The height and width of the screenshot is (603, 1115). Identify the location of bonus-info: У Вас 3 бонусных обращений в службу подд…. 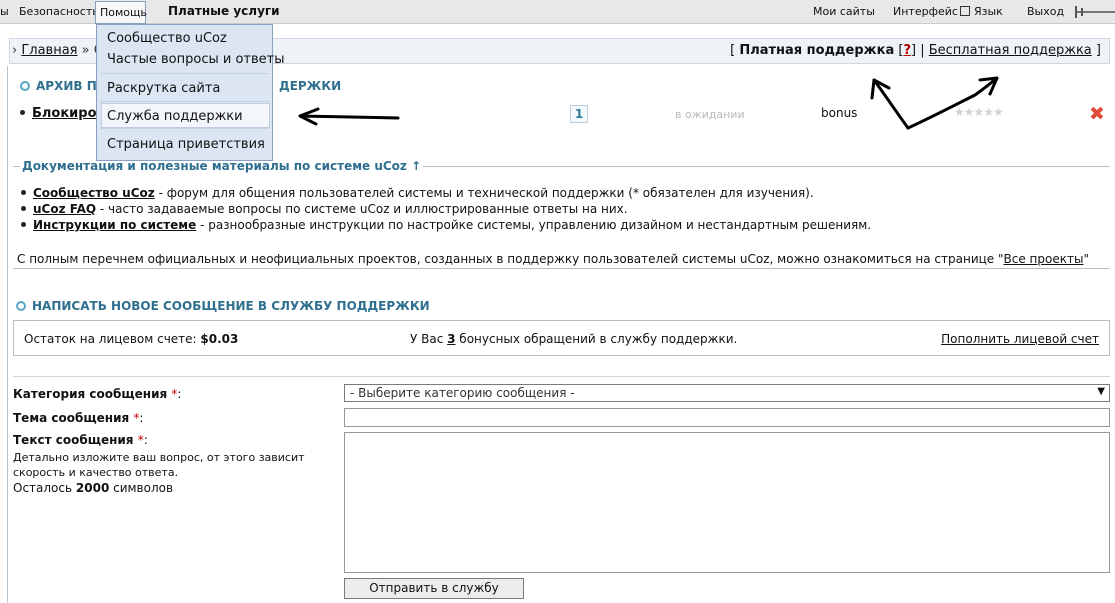
(574, 339).